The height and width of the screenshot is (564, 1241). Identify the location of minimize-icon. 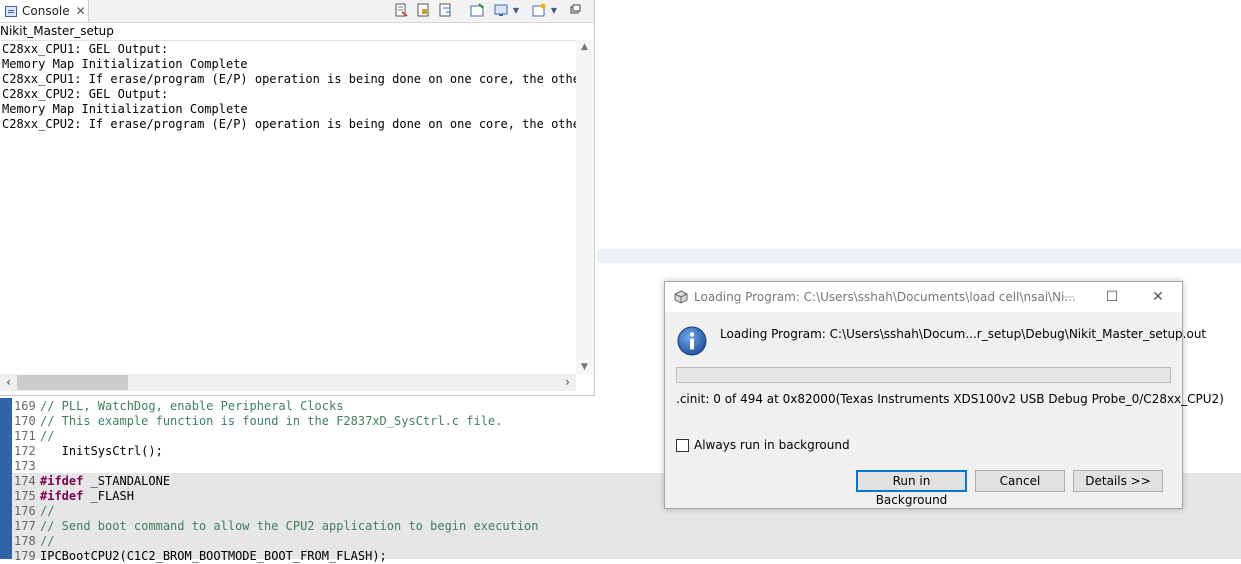
(575, 11).